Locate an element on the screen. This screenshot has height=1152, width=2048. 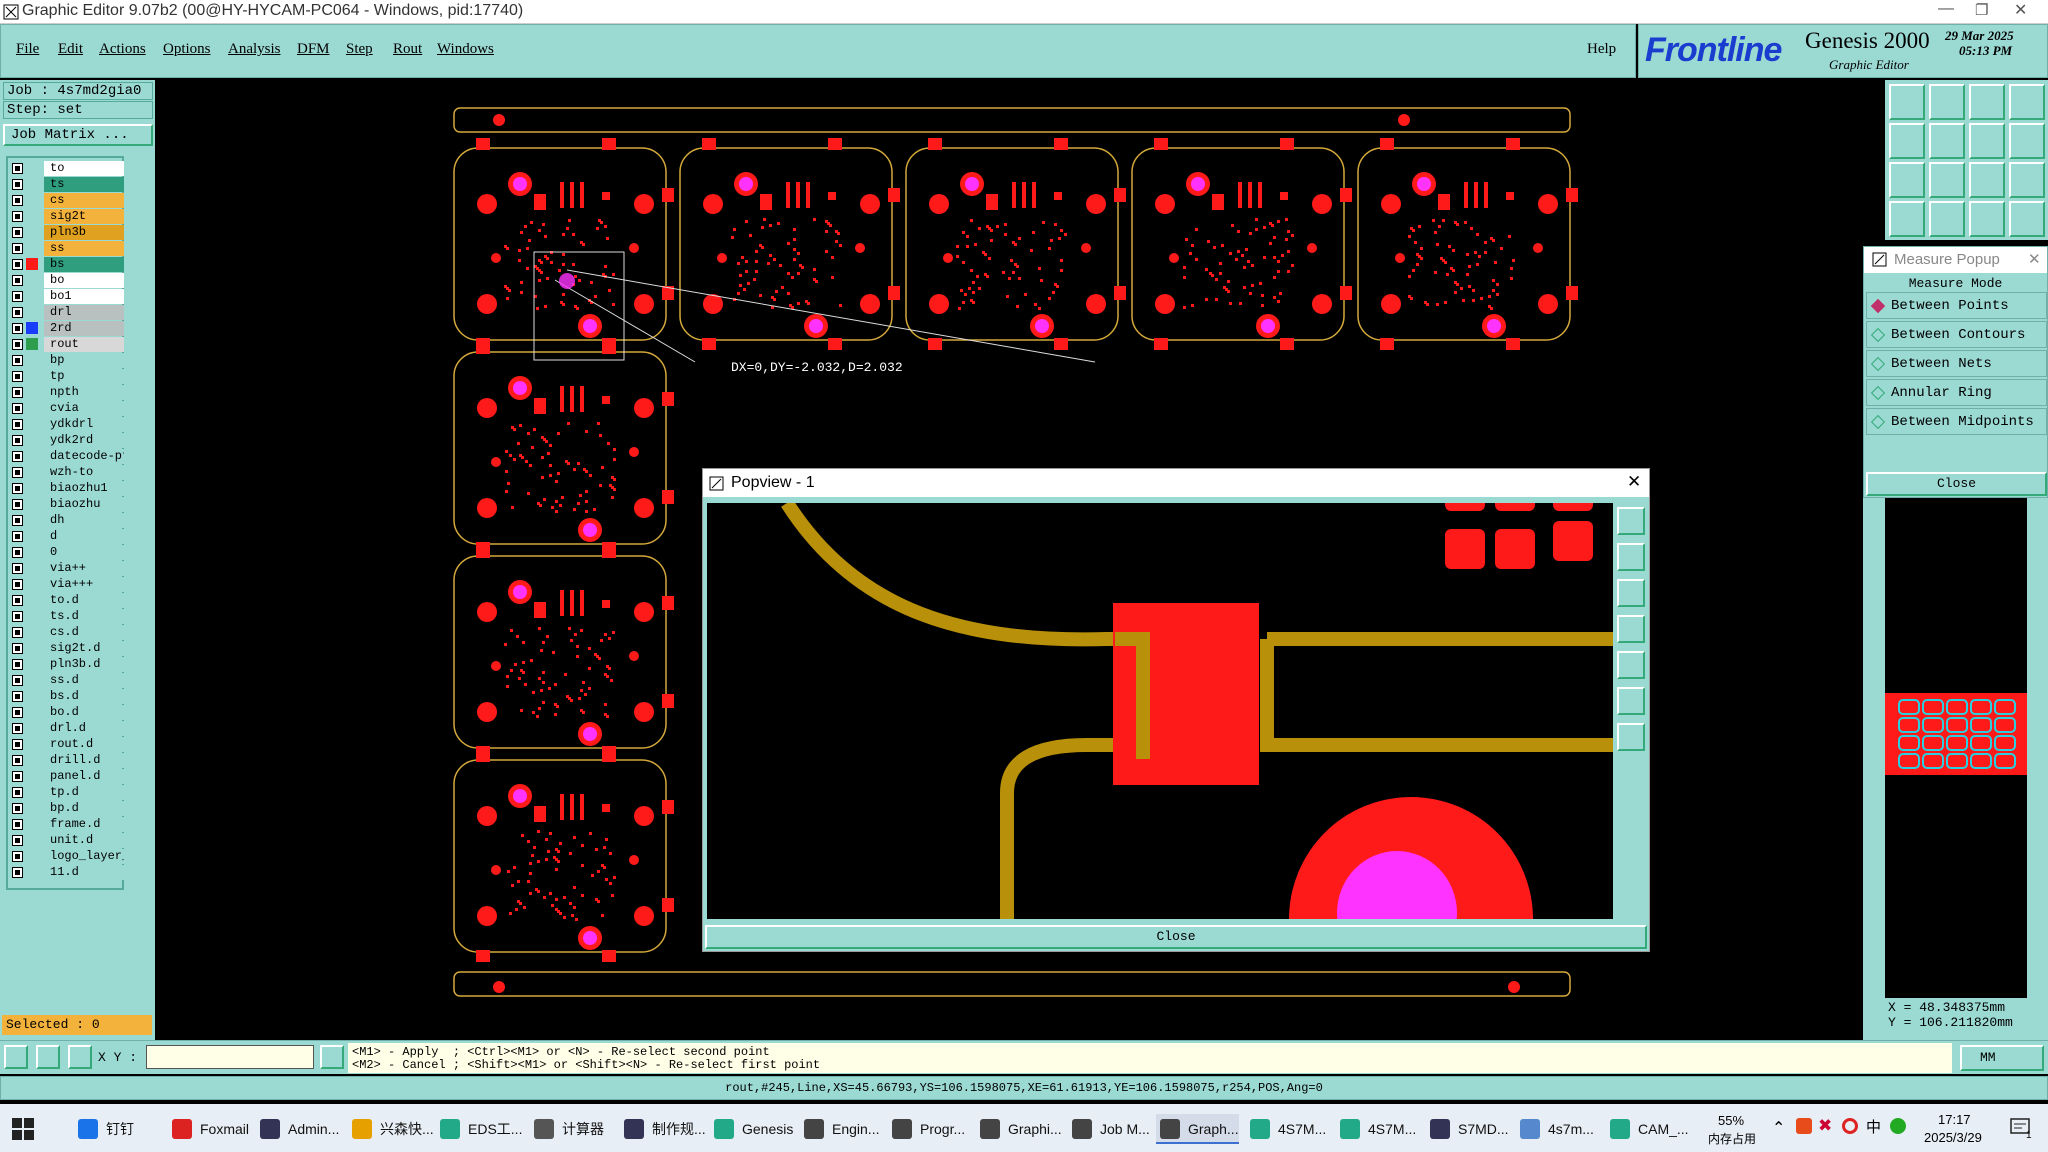
layer-row: 0 is located at coordinates (67, 552).